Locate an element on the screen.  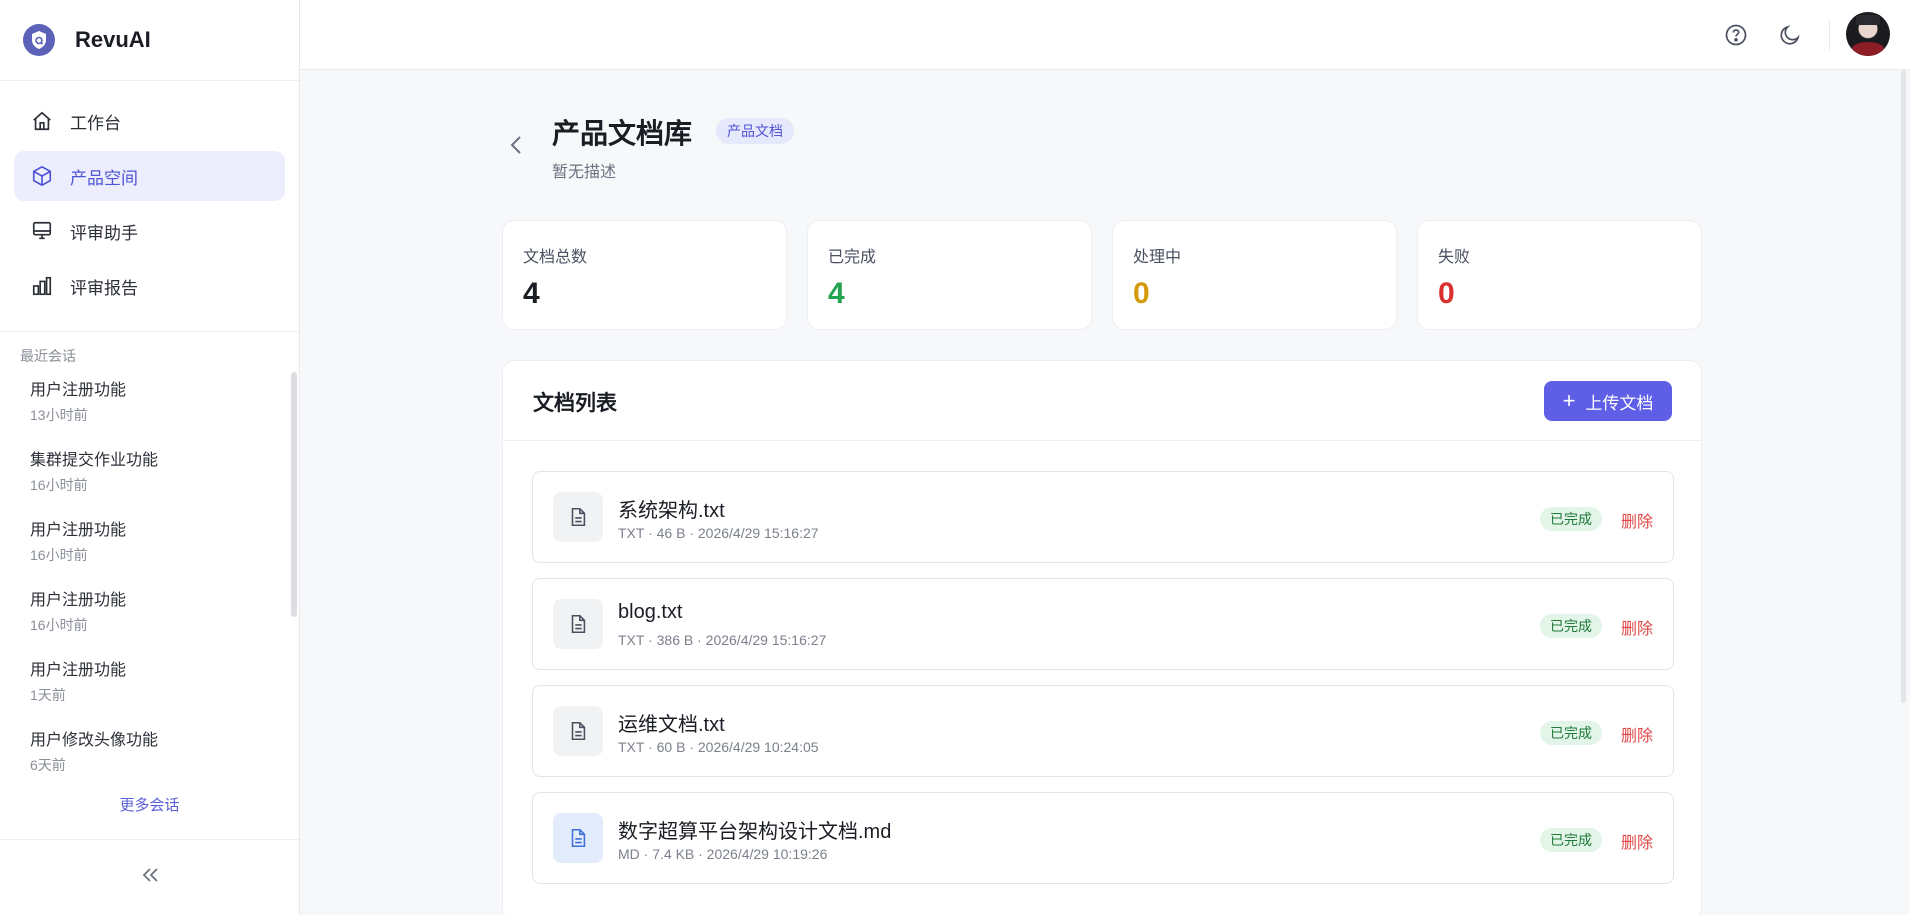
conversation-item: 用户注册功能 1天前 is located at coordinates (149, 695).